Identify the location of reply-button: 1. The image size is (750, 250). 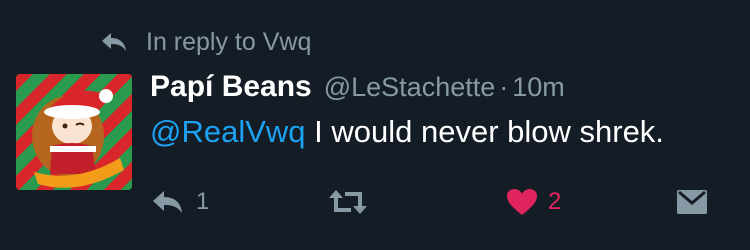
(179, 202).